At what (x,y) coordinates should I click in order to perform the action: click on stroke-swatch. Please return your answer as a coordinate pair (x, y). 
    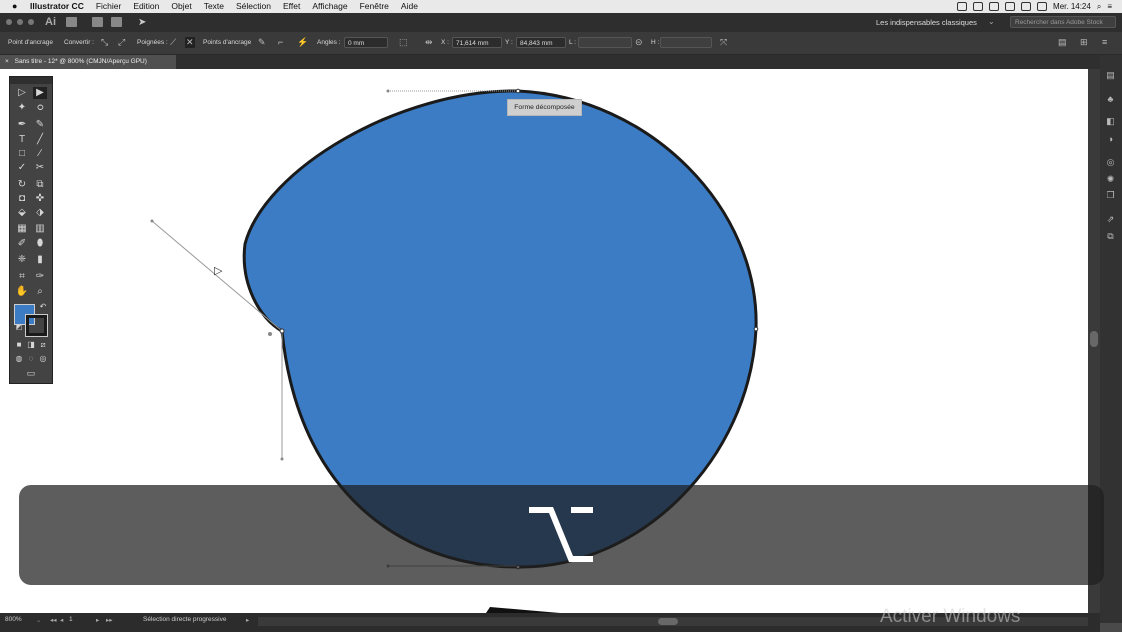
    Looking at the image, I should click on (36, 325).